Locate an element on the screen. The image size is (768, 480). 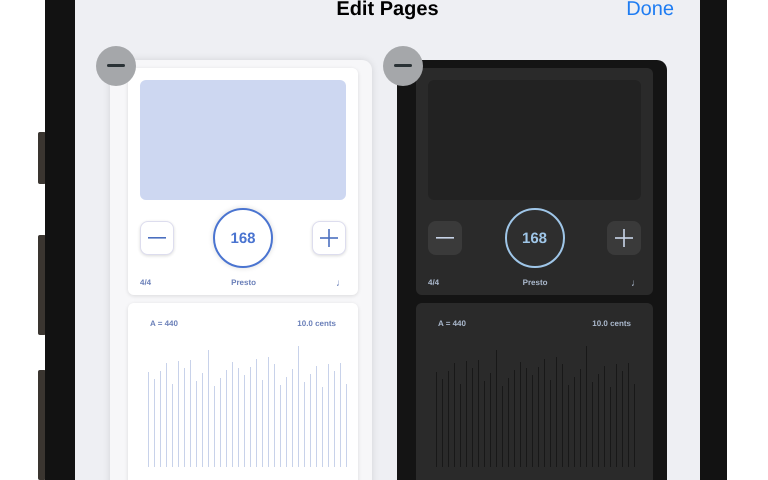
sheet-title: Edit Pages is located at coordinates (387, 11).